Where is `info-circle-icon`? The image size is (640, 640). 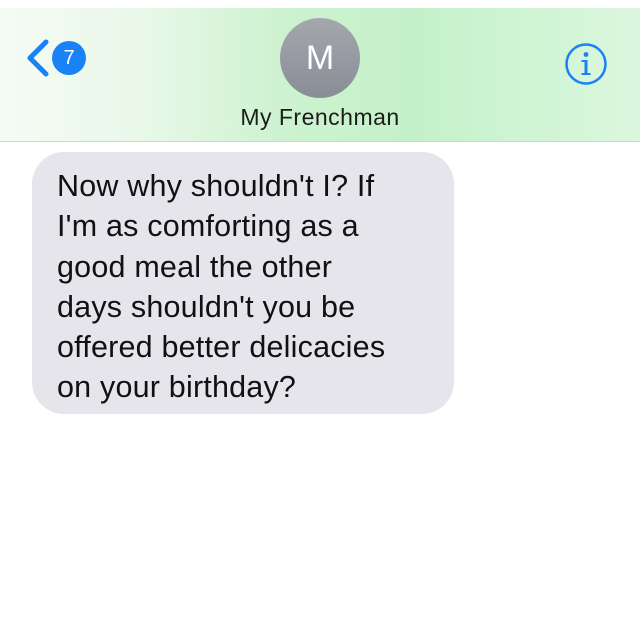 info-circle-icon is located at coordinates (586, 64).